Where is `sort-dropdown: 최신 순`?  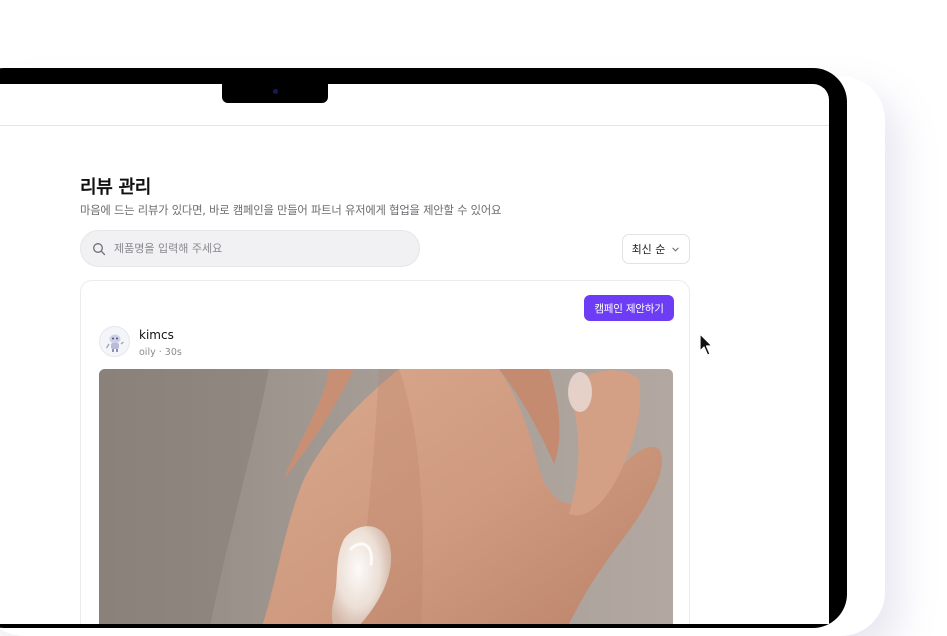 sort-dropdown: 최신 순 is located at coordinates (656, 249).